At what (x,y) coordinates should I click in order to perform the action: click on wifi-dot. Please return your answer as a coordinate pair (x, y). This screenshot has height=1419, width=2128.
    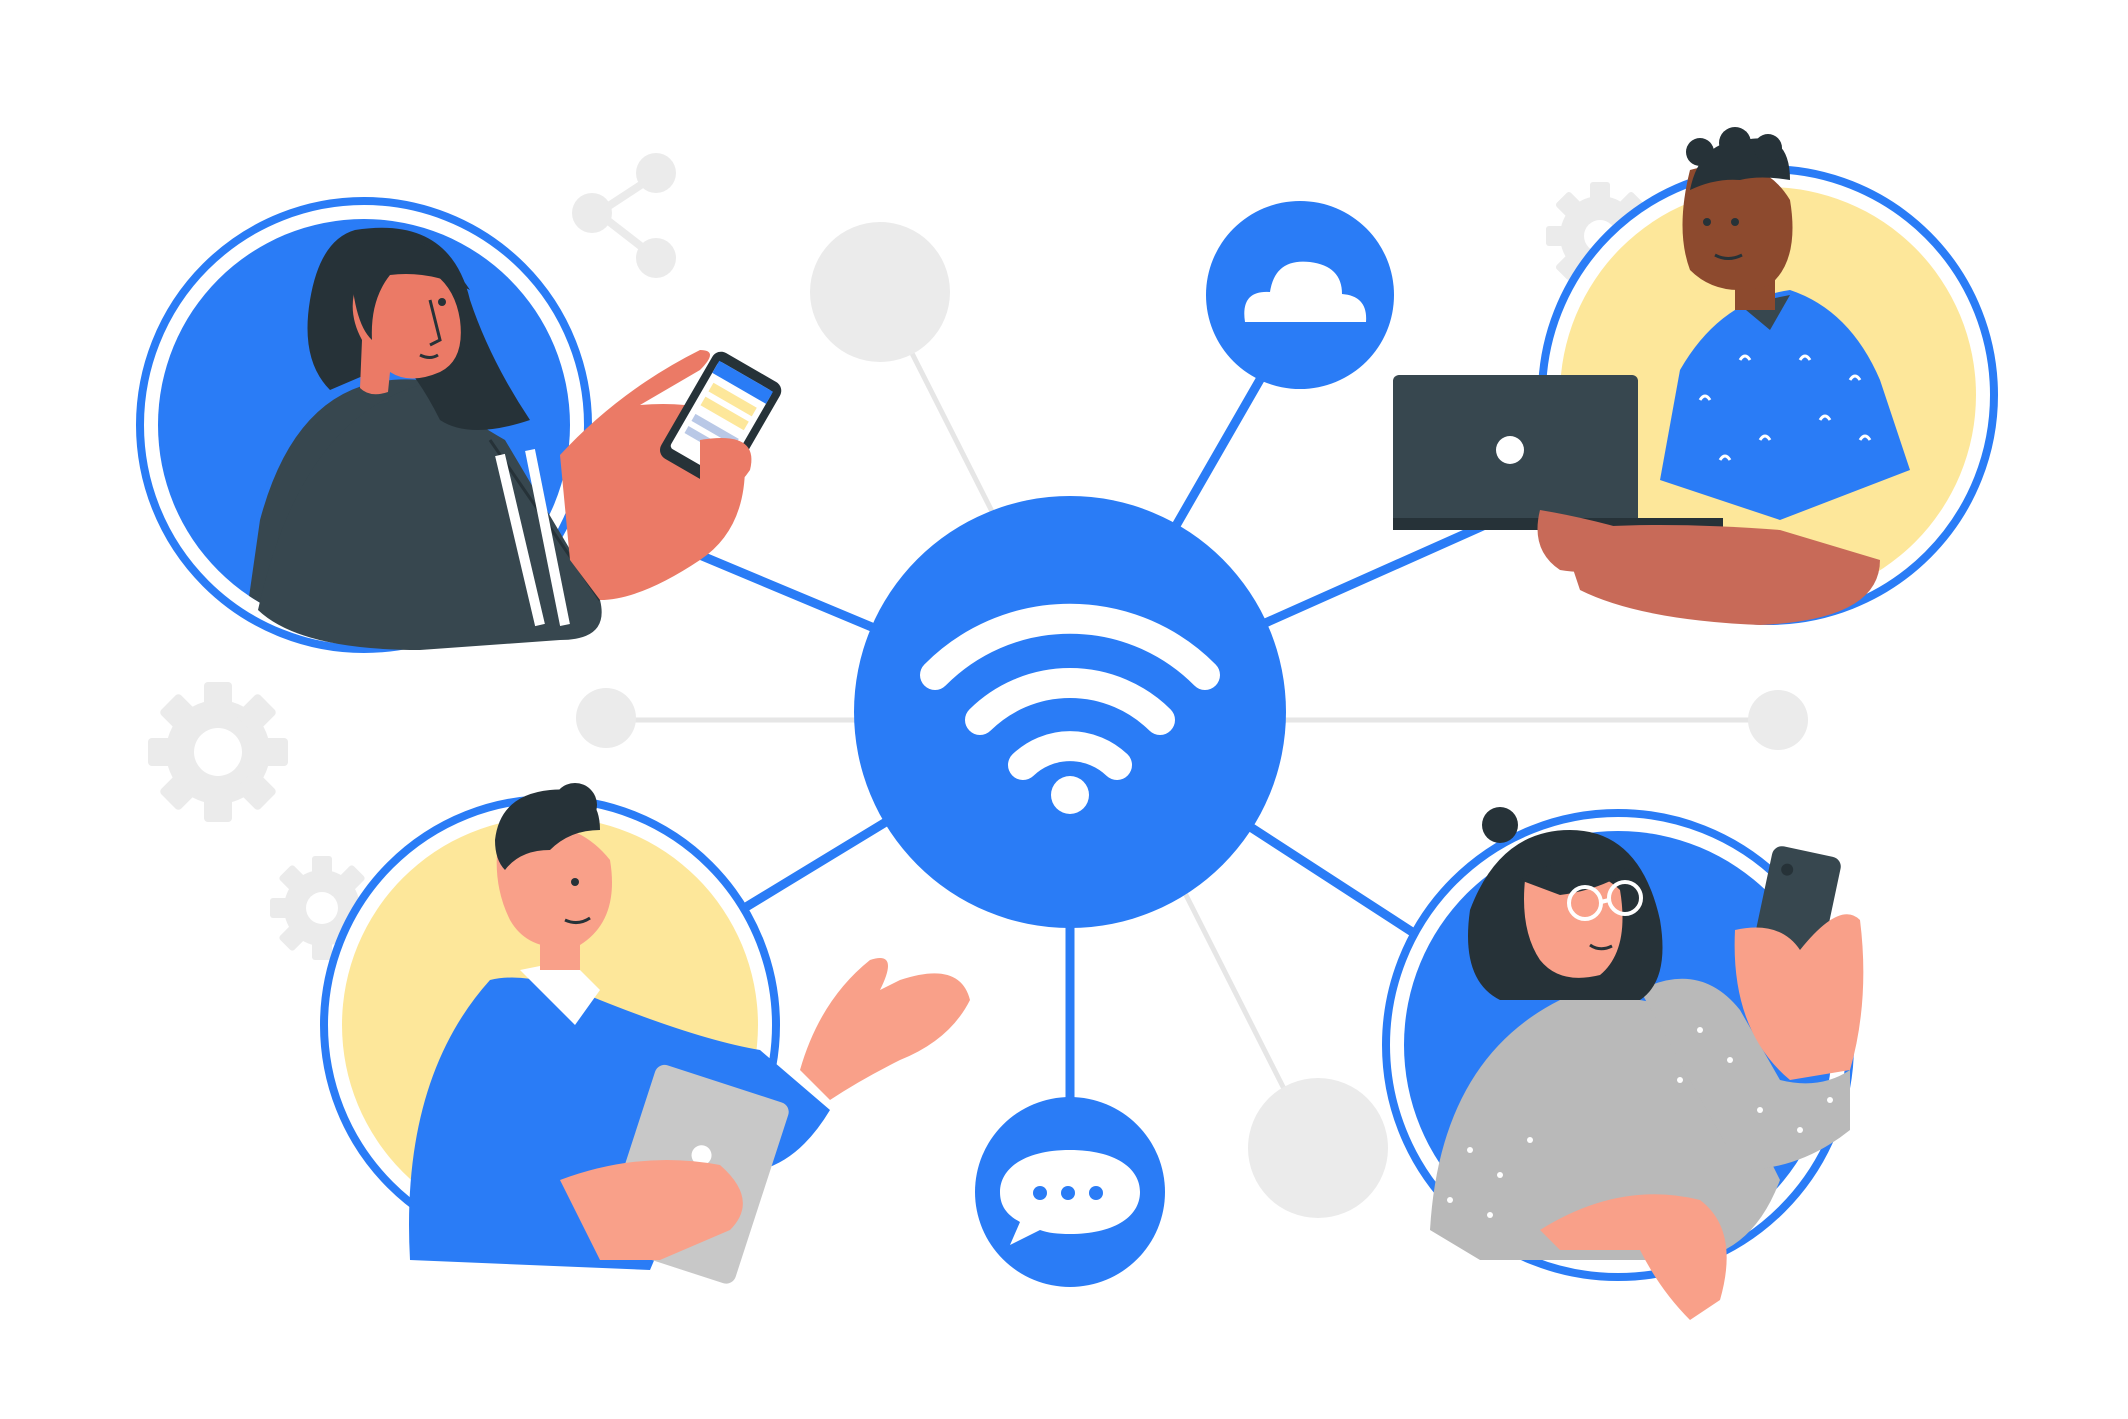
    Looking at the image, I should click on (1070, 795).